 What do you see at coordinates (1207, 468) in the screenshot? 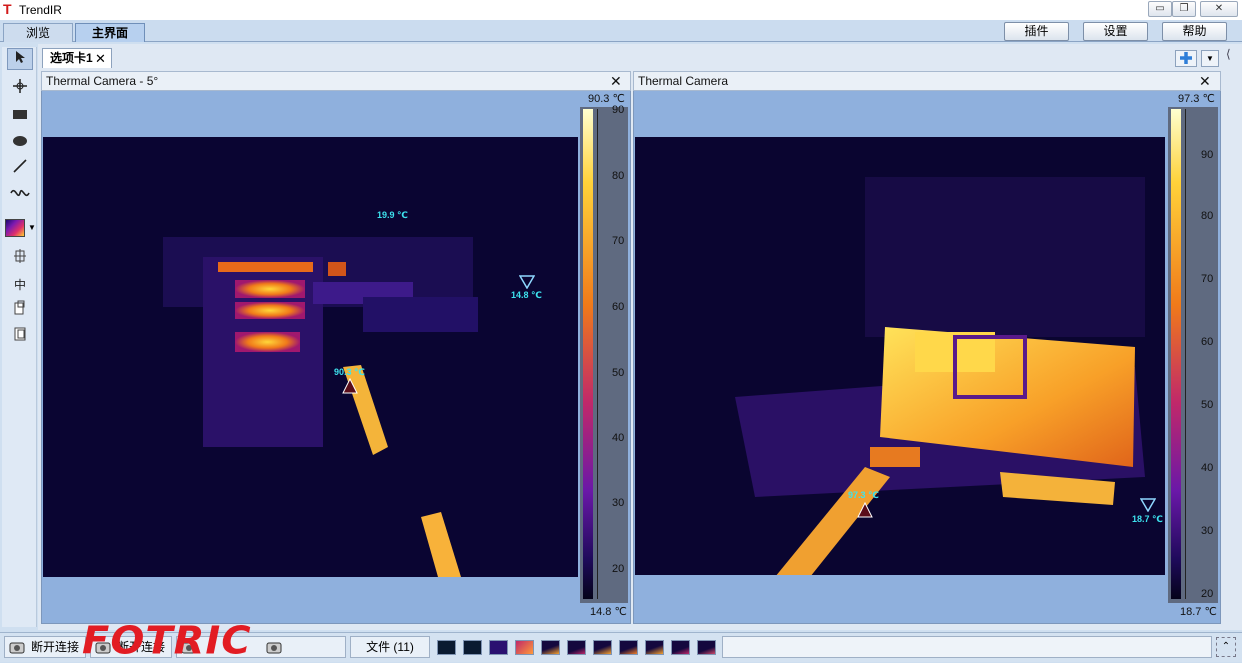
I see `scale-2-tick: 40` at bounding box center [1207, 468].